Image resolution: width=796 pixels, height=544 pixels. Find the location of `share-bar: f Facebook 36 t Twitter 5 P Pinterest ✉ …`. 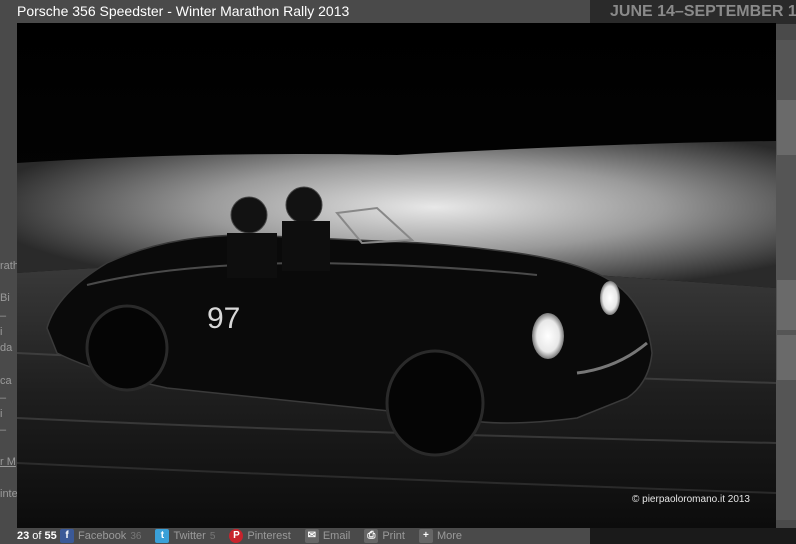

share-bar: f Facebook 36 t Twitter 5 P Pinterest ✉ … is located at coordinates (261, 536).